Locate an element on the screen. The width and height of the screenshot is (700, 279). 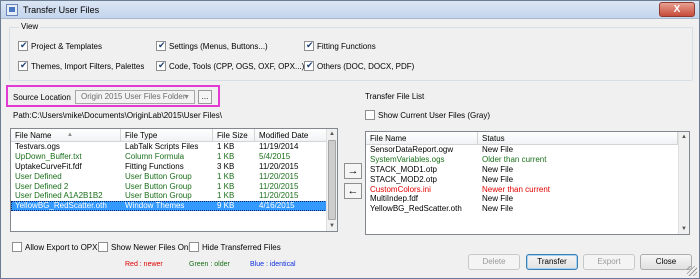
resize-grip-icon is located at coordinates (692, 271).